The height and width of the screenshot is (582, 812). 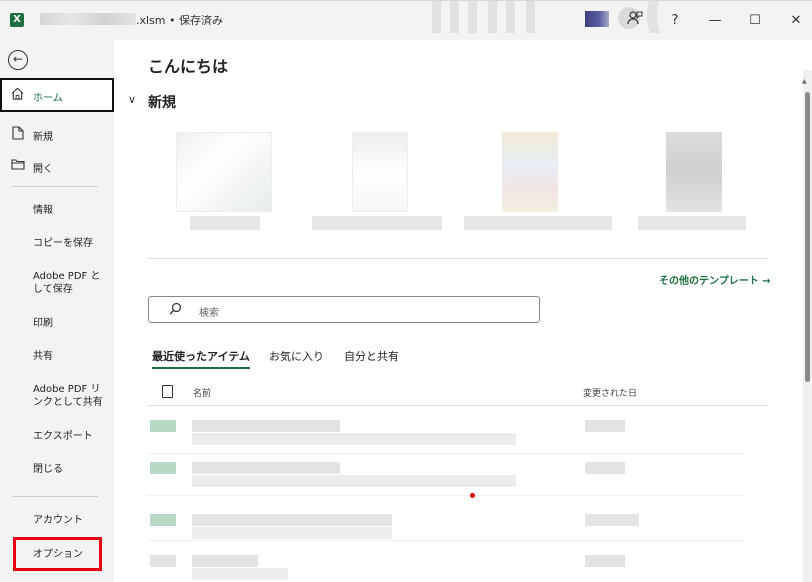 I want to click on feedback-icon, so click(x=635, y=21).